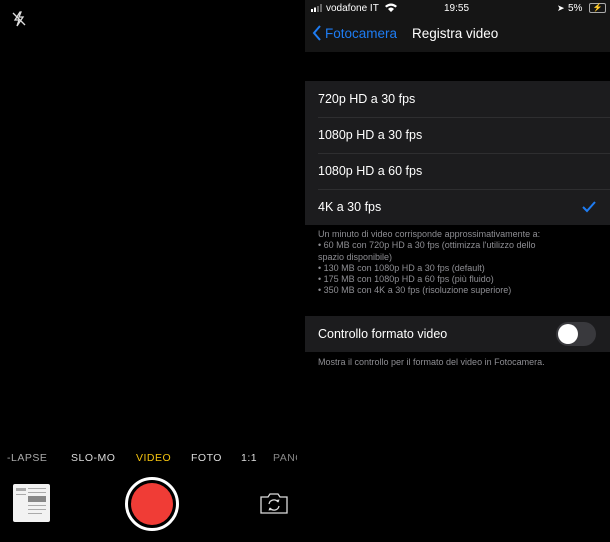 This screenshot has height=542, width=610. What do you see at coordinates (352, 8) in the screenshot?
I see `carrier: vodafone IT` at bounding box center [352, 8].